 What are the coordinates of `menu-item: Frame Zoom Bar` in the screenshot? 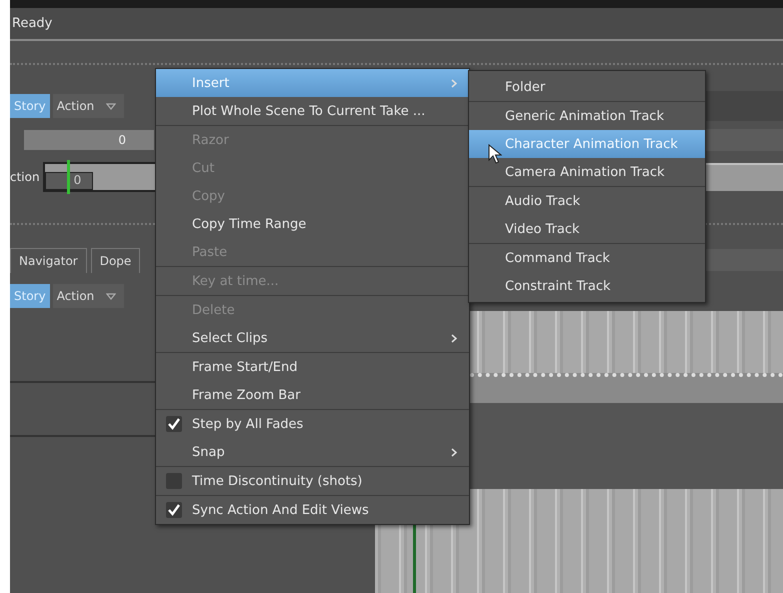 It's located at (312, 395).